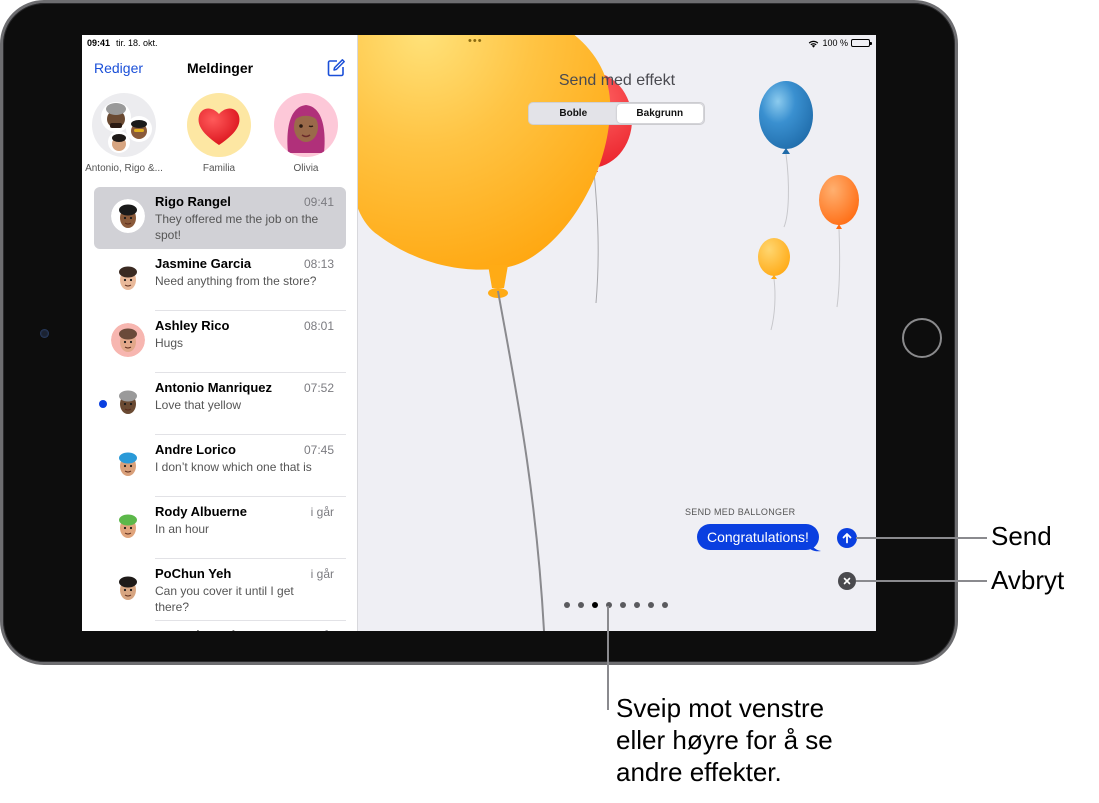 The image size is (1099, 803). Describe the element at coordinates (237, 227) in the screenshot. I see `message-preview: They offered me the job on the spot!` at that location.